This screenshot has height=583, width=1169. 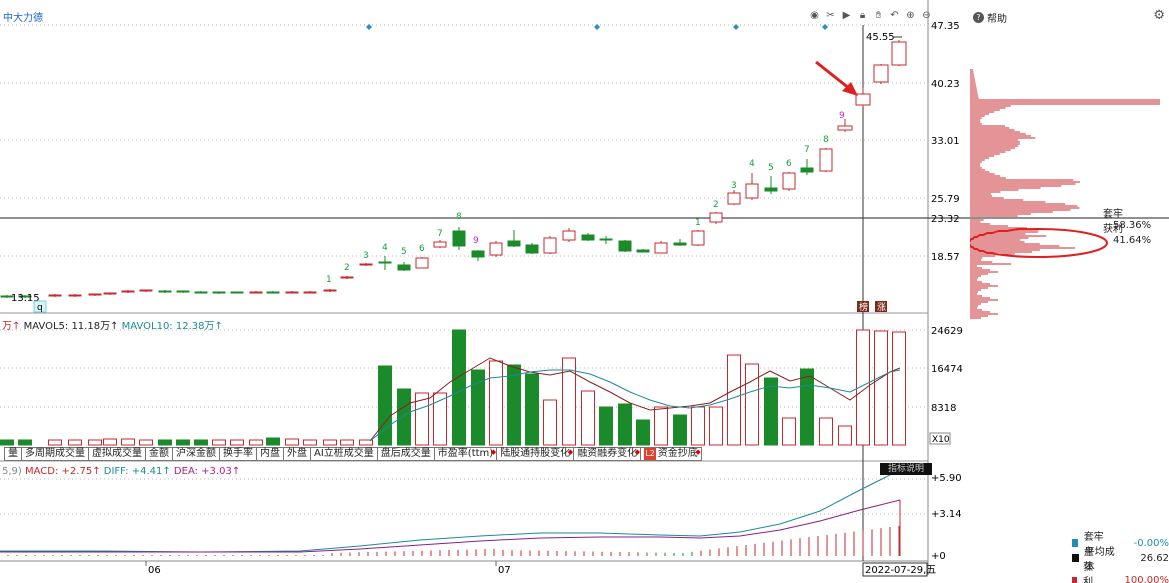 What do you see at coordinates (158, 454) in the screenshot?
I see `tab-indicator: 金额` at bounding box center [158, 454].